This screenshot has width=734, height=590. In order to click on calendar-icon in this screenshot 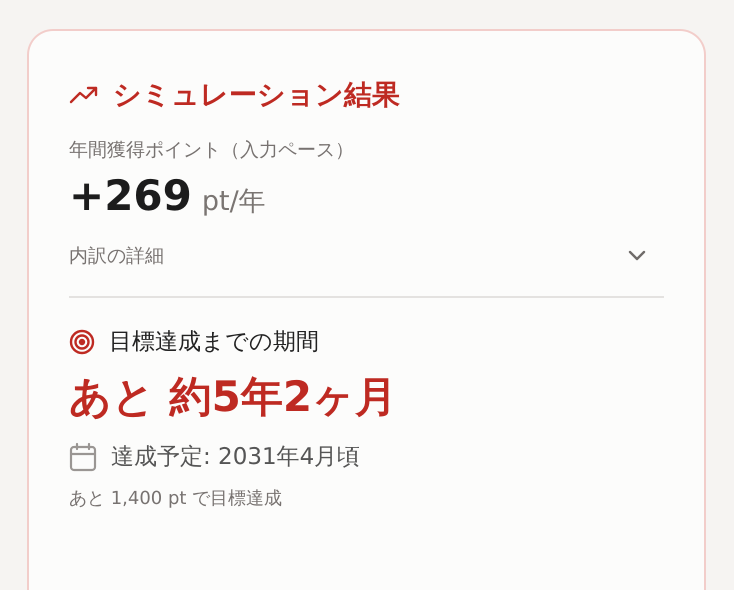, I will do `click(83, 457)`.